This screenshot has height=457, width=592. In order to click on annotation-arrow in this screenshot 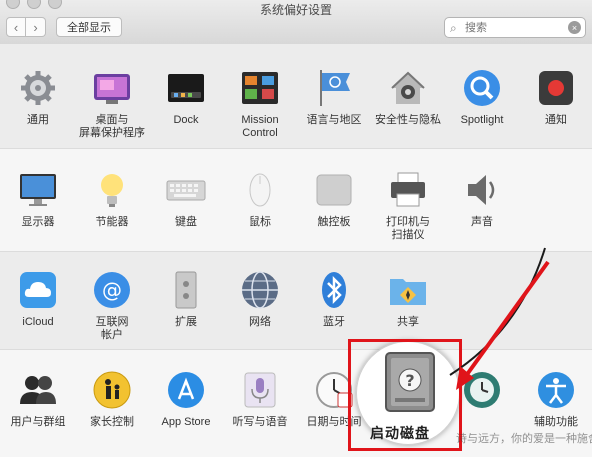, I will do `click(499, 318)`.